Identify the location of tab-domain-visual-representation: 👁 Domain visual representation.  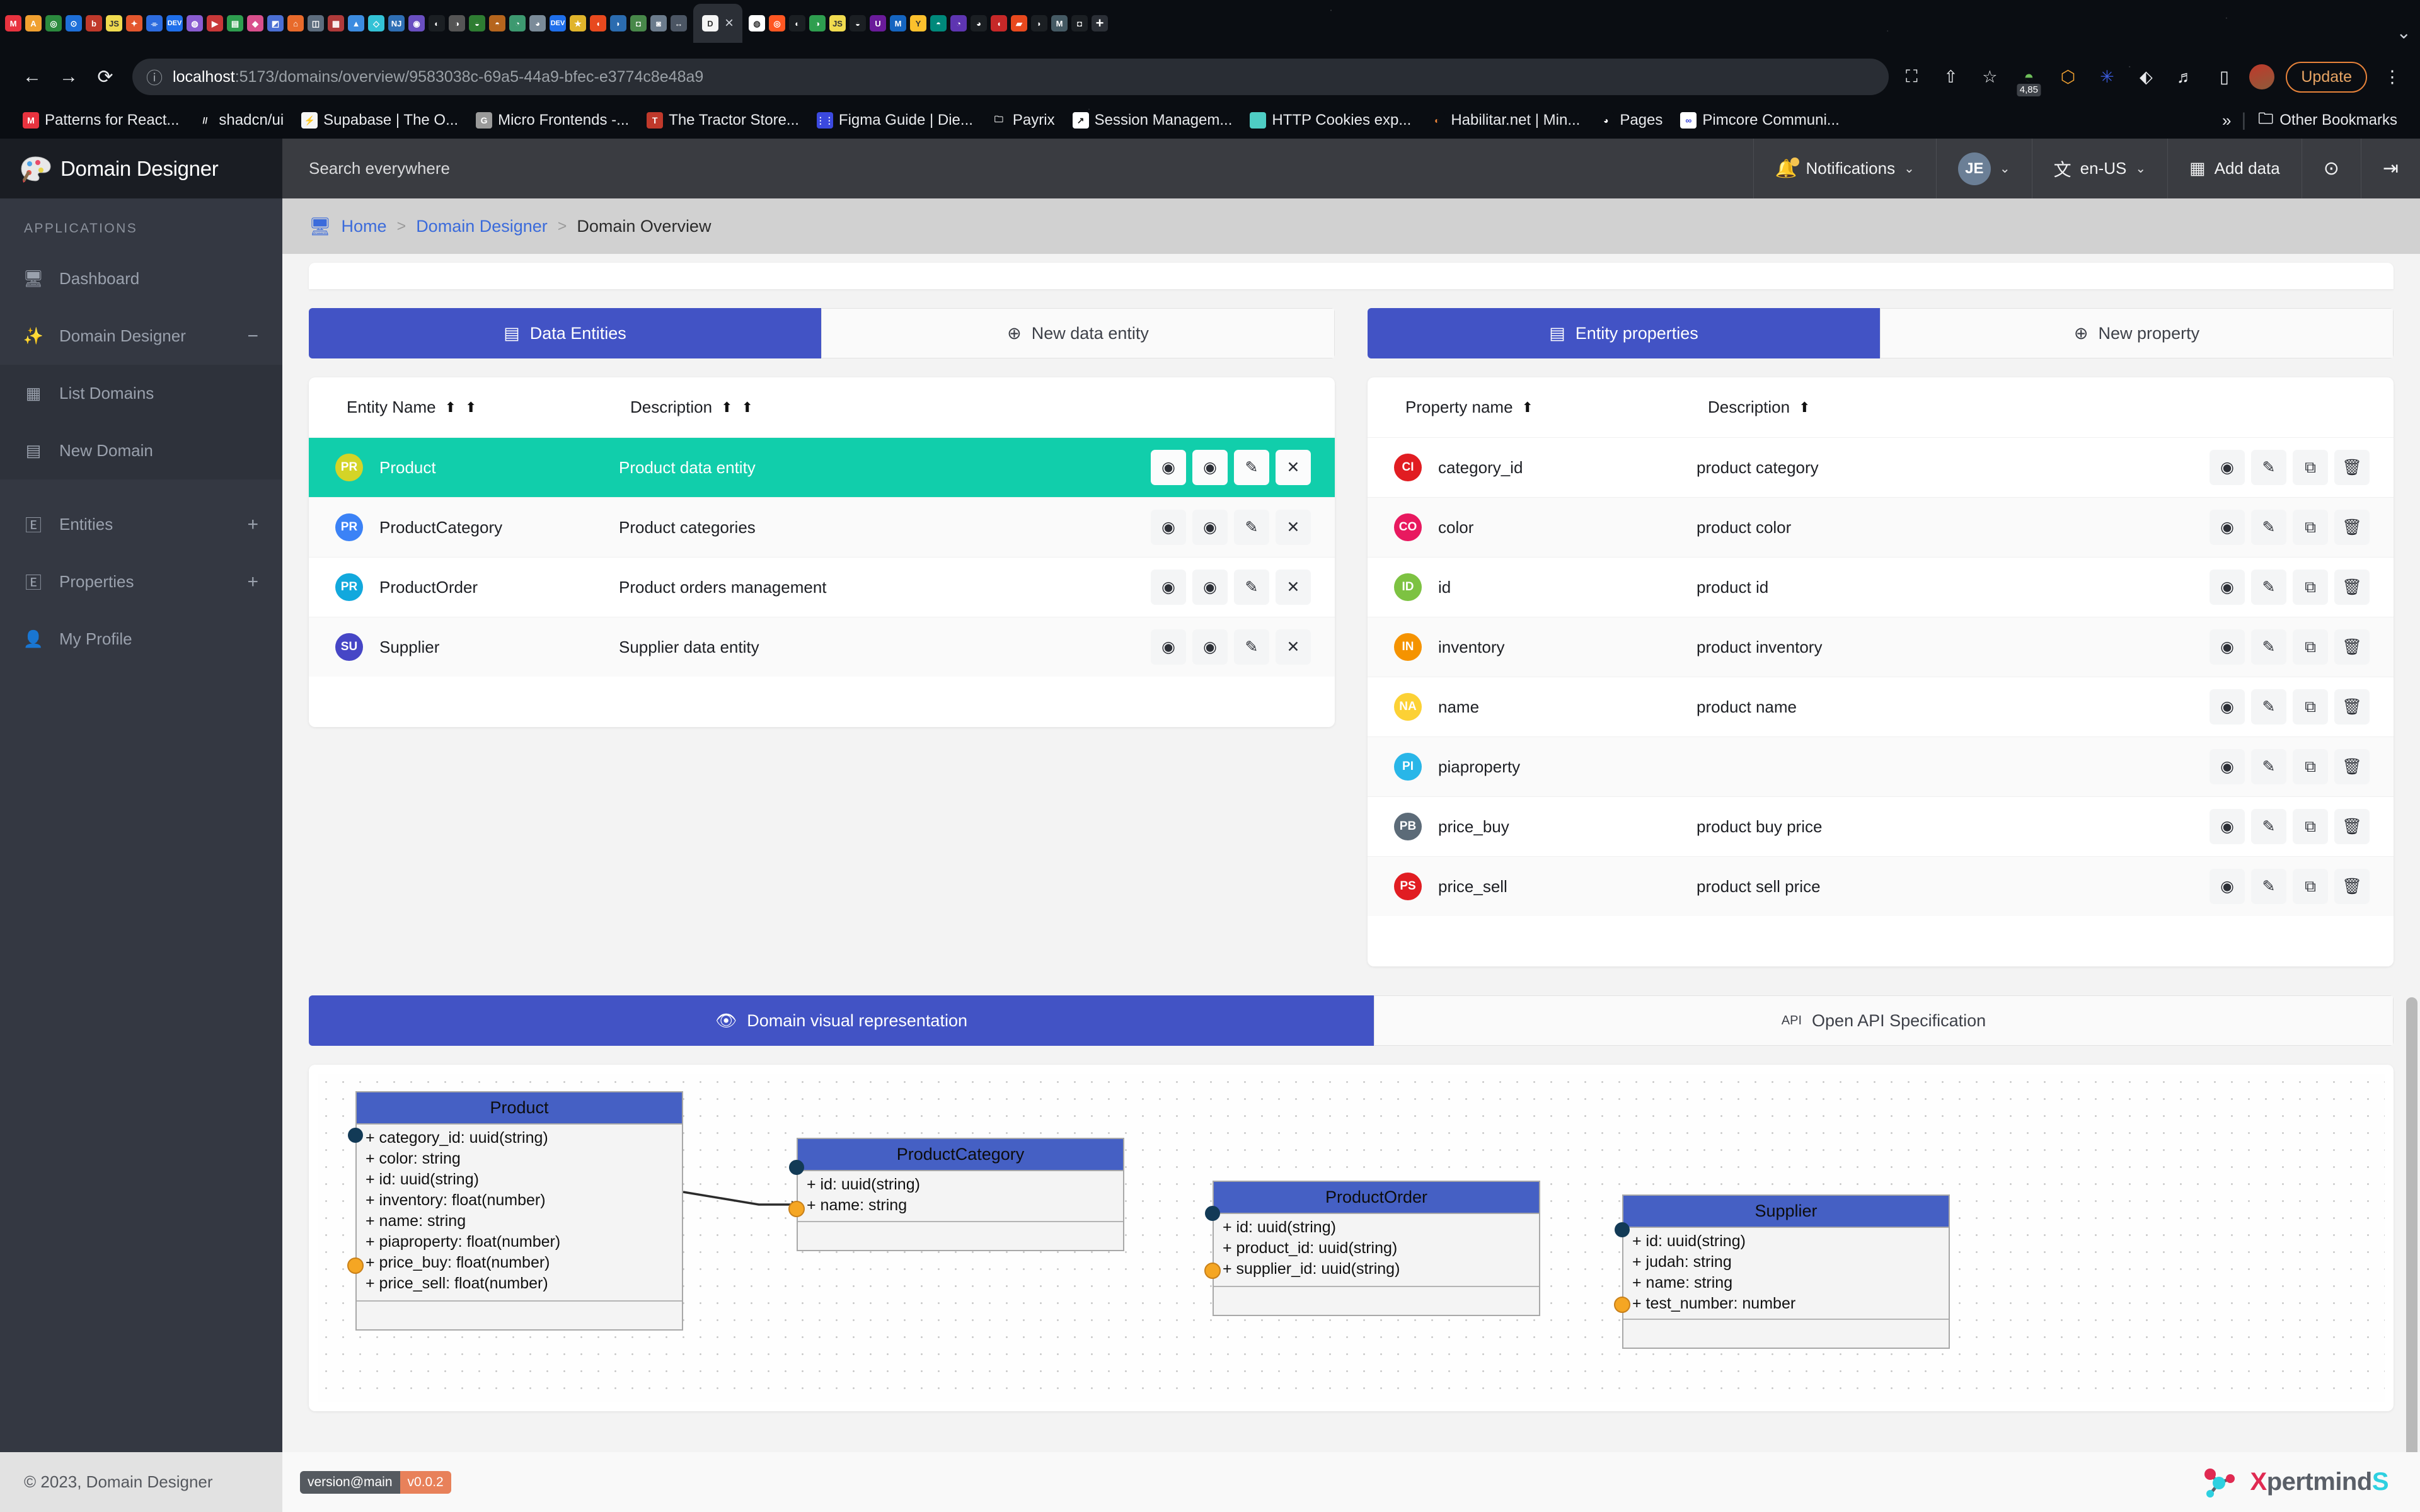
(841, 1020).